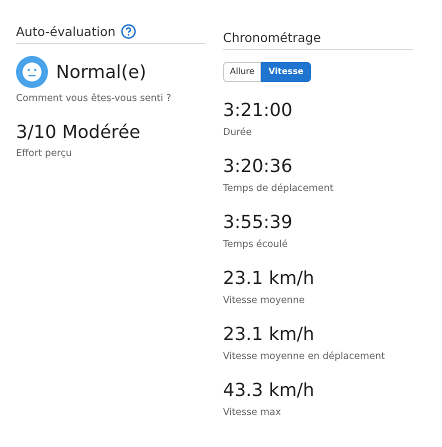 The width and height of the screenshot is (442, 447). Describe the element at coordinates (256, 244) in the screenshot. I see `stat-label: Temps écoulé` at that location.